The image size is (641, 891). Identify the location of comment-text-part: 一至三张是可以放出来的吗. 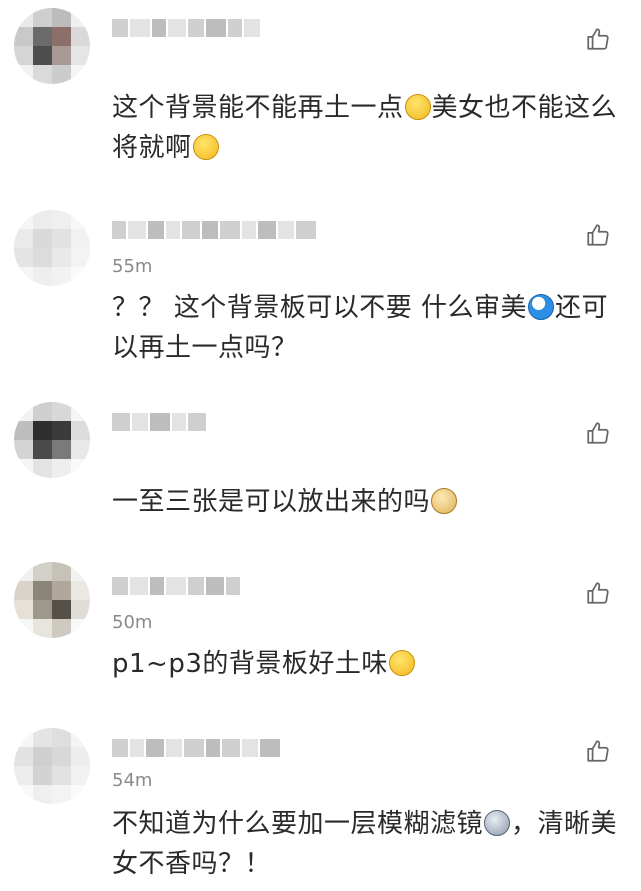
(271, 502).